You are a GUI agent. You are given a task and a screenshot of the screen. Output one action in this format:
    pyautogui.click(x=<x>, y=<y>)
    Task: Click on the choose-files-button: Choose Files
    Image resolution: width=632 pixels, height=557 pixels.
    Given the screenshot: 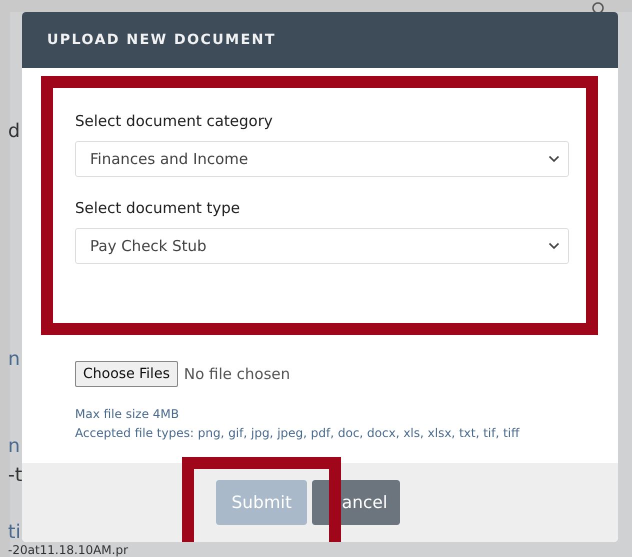 What is the action you would take?
    pyautogui.click(x=126, y=374)
    